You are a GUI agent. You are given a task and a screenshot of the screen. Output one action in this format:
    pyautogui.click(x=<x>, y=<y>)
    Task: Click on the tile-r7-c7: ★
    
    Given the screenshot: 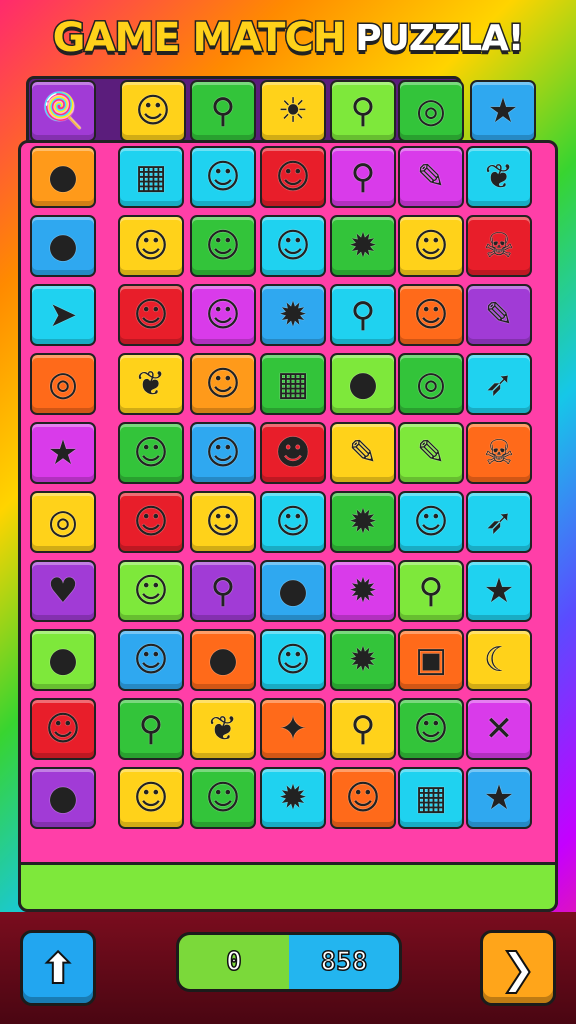 What is the action you would take?
    pyautogui.click(x=499, y=591)
    